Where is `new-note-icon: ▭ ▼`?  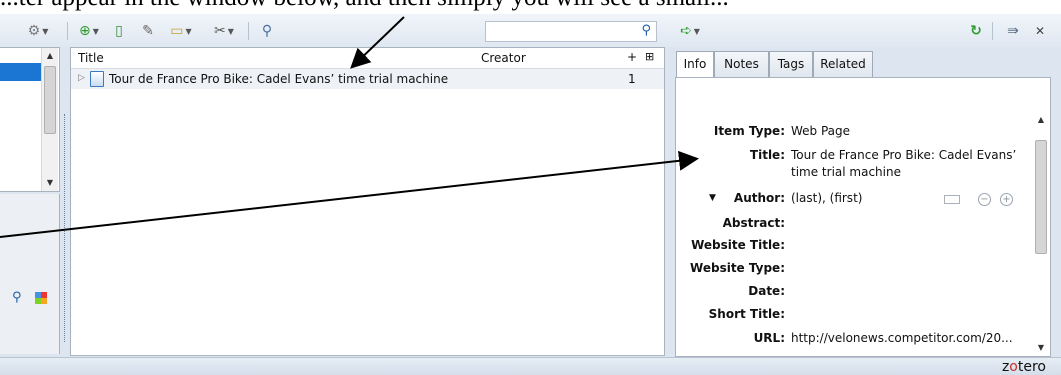 new-note-icon: ▭ ▼ is located at coordinates (181, 31).